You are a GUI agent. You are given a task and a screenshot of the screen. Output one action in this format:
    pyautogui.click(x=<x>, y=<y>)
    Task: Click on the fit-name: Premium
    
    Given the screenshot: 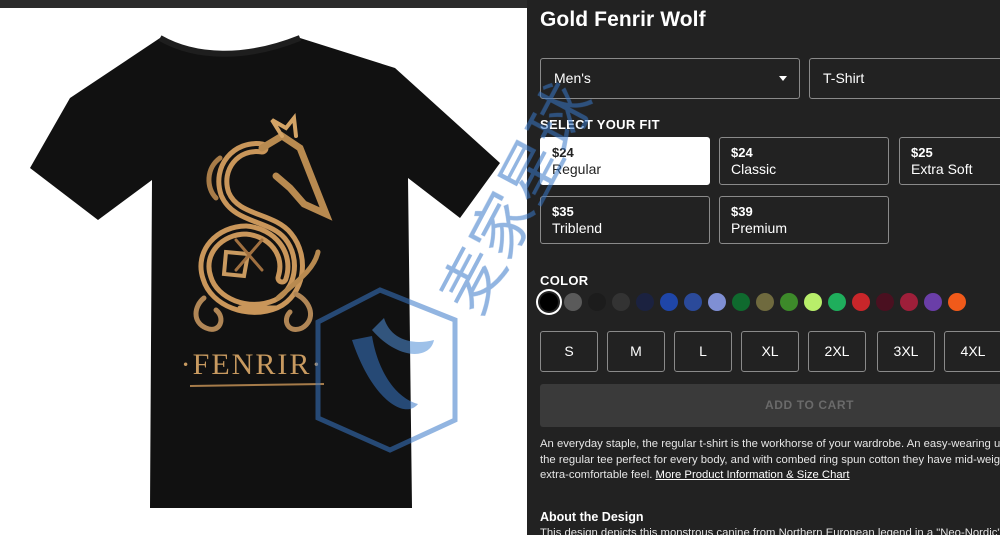 What is the action you would take?
    pyautogui.click(x=759, y=228)
    